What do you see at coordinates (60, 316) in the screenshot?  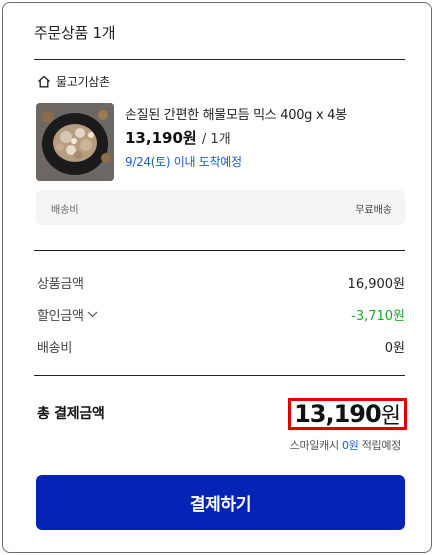 I see `discount-label: 할인금액` at bounding box center [60, 316].